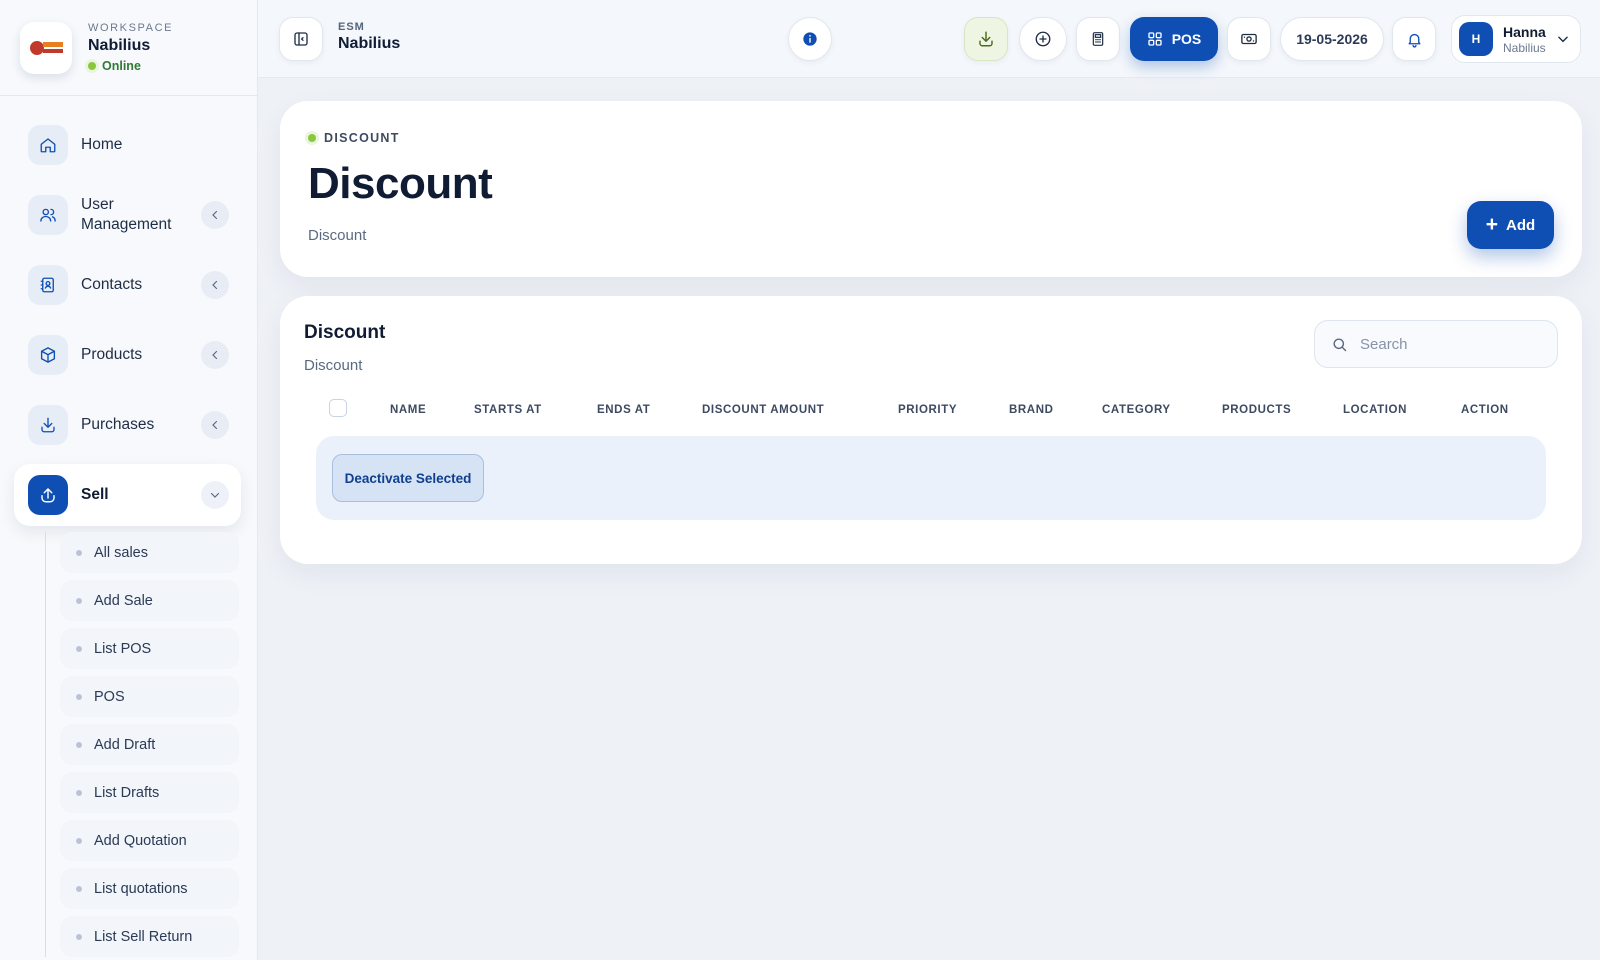 This screenshot has width=1600, height=960. I want to click on column-header: LOCATION, so click(1375, 410).